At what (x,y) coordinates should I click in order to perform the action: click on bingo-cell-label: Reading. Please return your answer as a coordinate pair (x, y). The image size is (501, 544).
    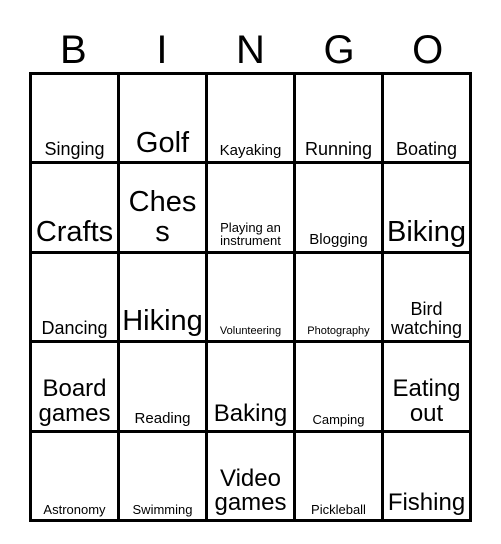
    Looking at the image, I should click on (162, 419).